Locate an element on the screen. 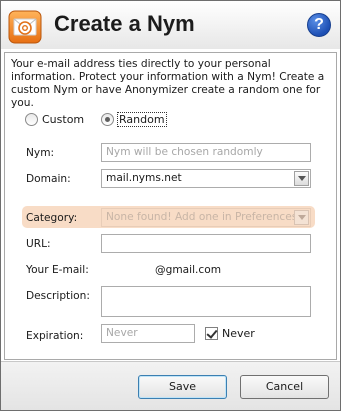 This screenshot has width=341, height=411. nym-label: Nym: is located at coordinates (40, 153).